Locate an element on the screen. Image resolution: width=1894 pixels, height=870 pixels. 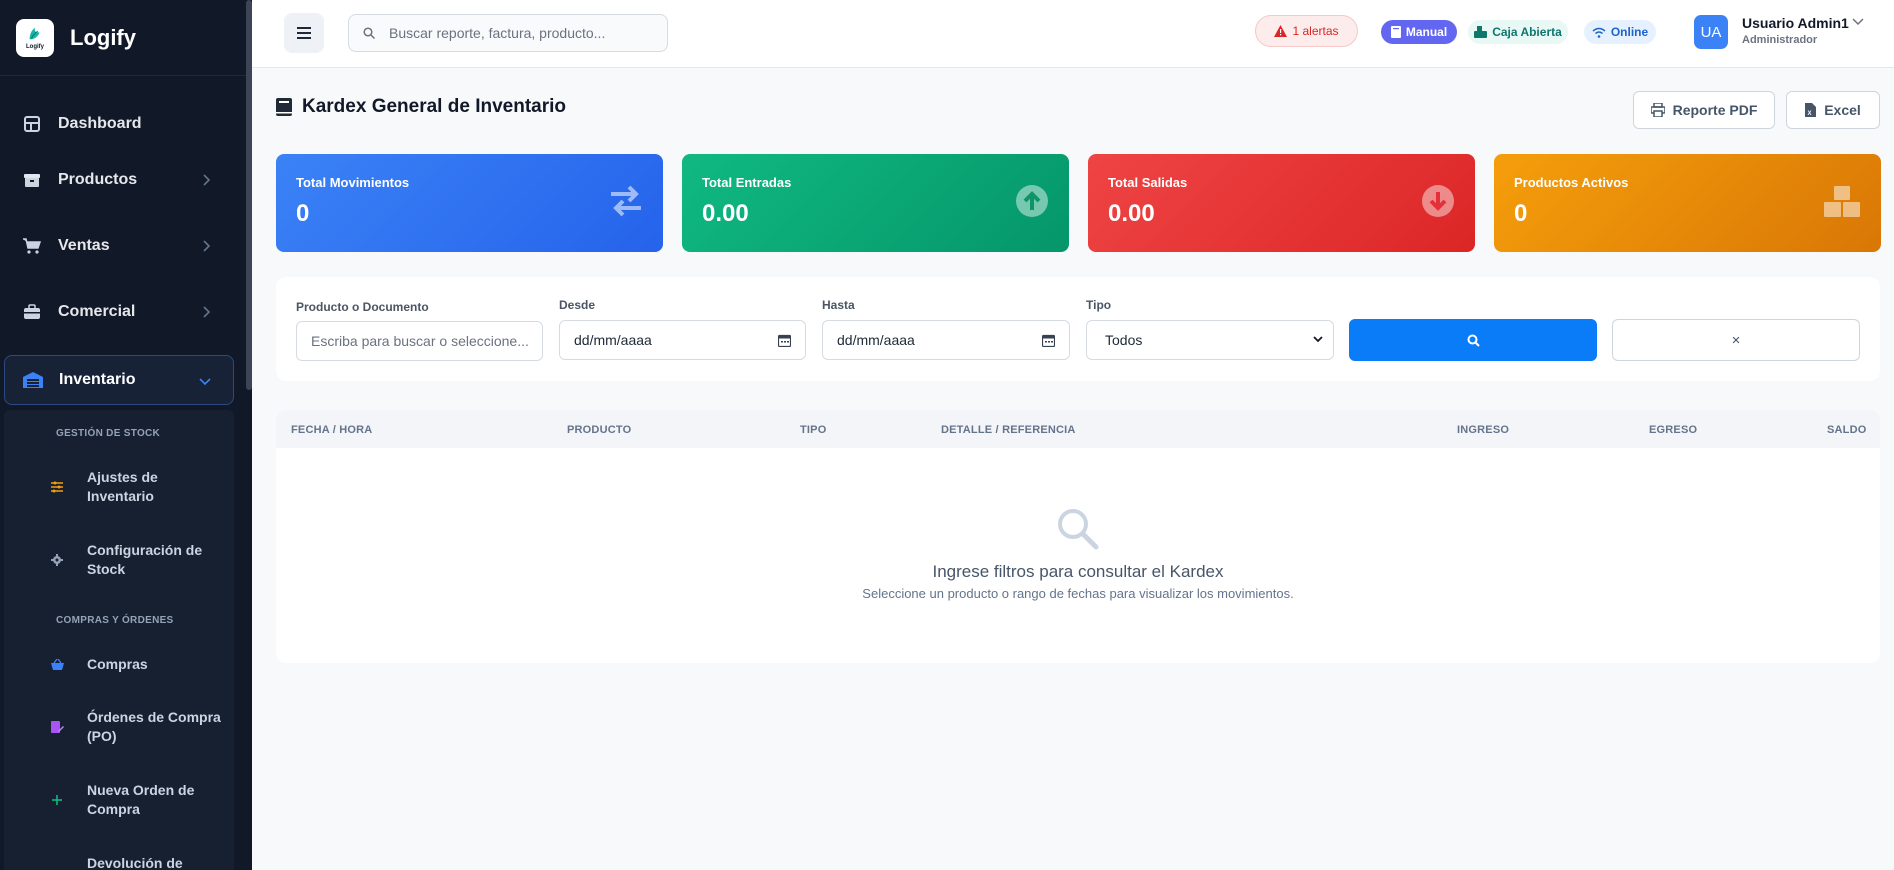
close-icon: × is located at coordinates (1736, 340).